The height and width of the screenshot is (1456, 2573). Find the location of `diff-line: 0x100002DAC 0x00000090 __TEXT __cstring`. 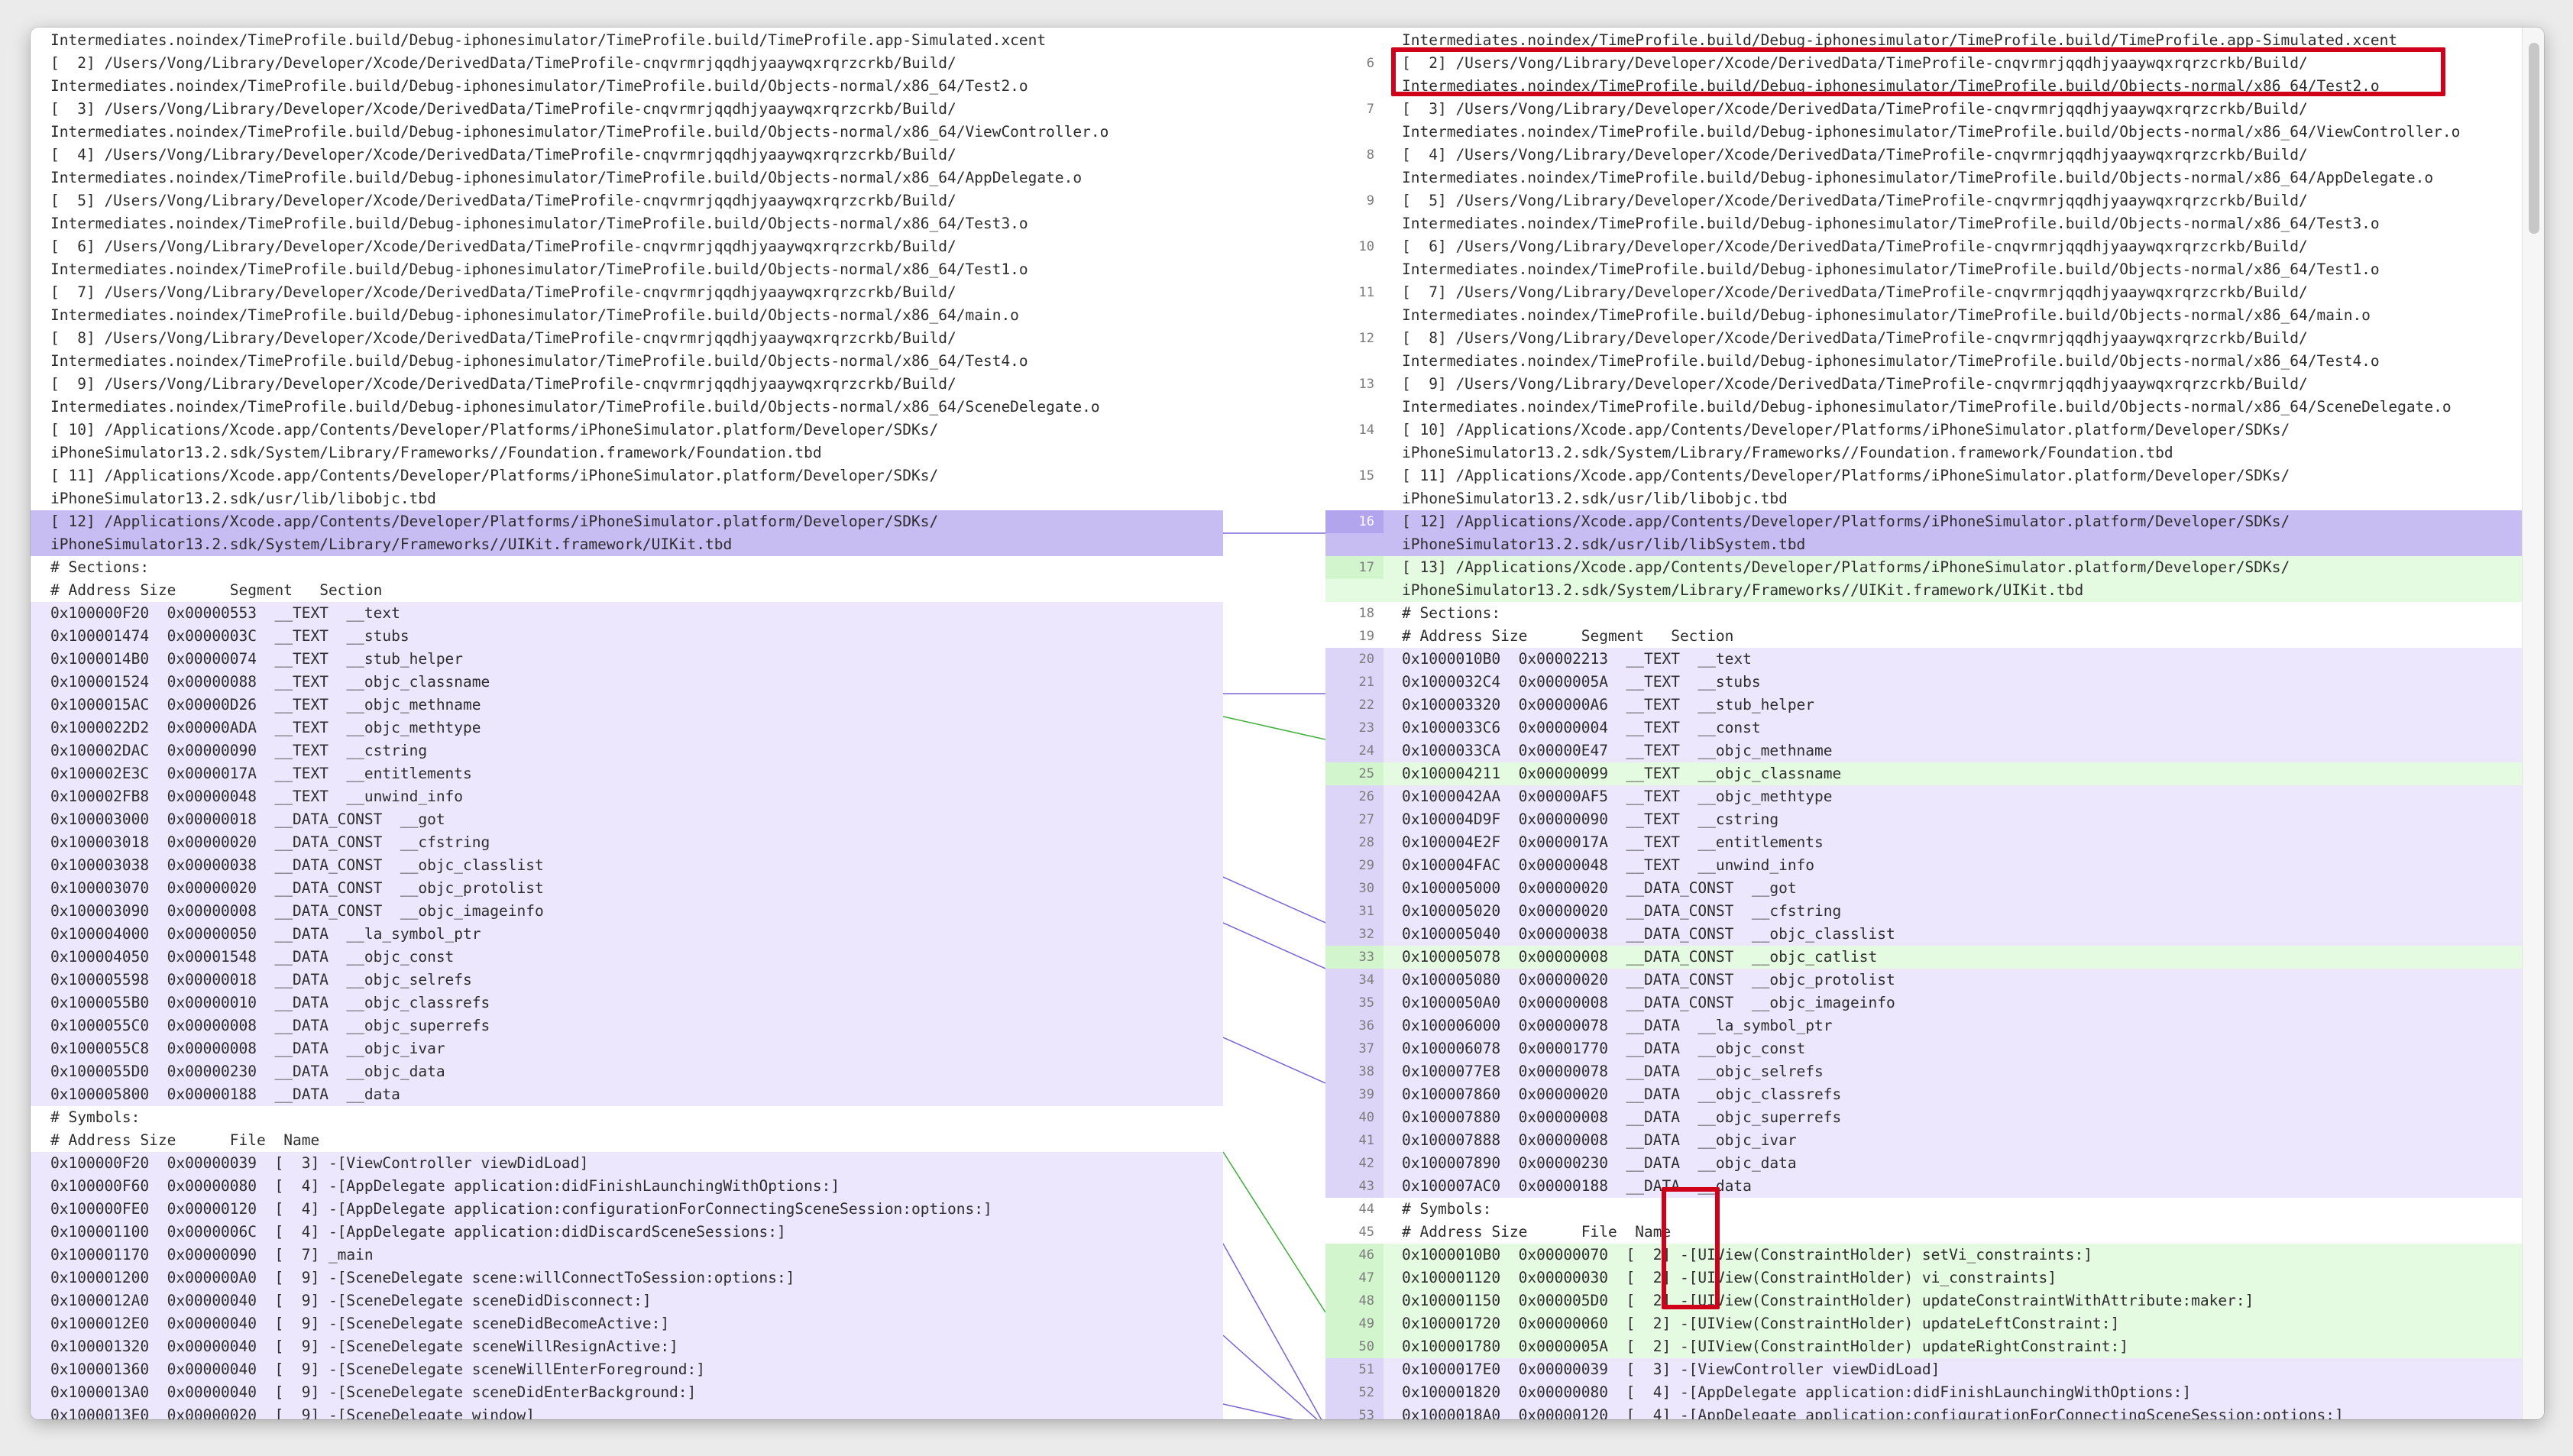

diff-line: 0x100002DAC 0x00000090 __TEXT __cstring is located at coordinates (627, 750).